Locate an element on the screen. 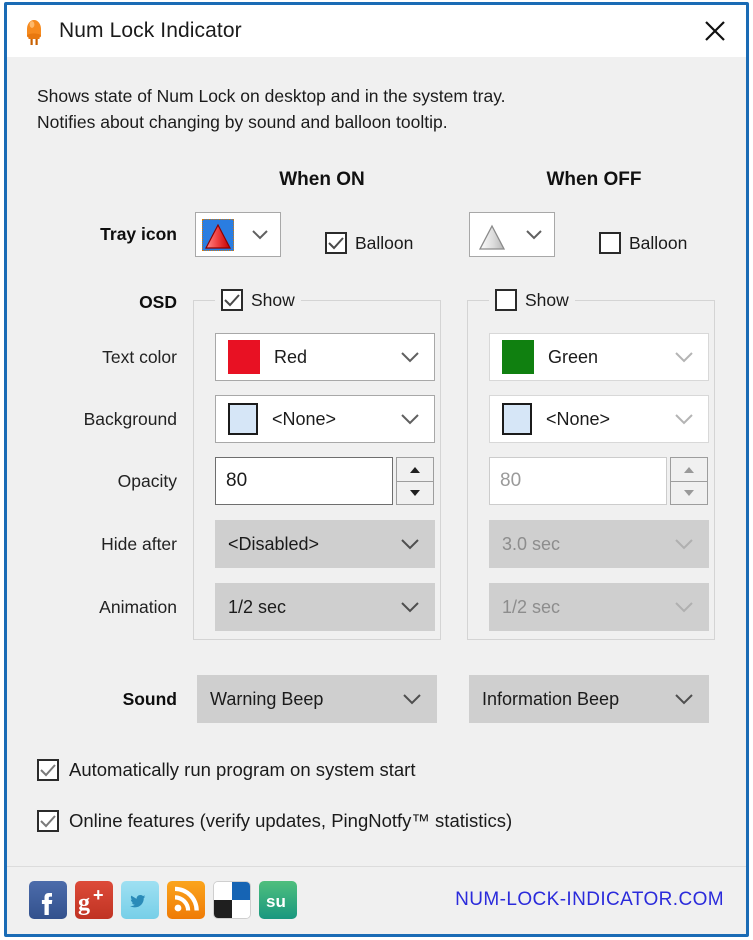  column-header-when-on: When ON is located at coordinates (322, 179).